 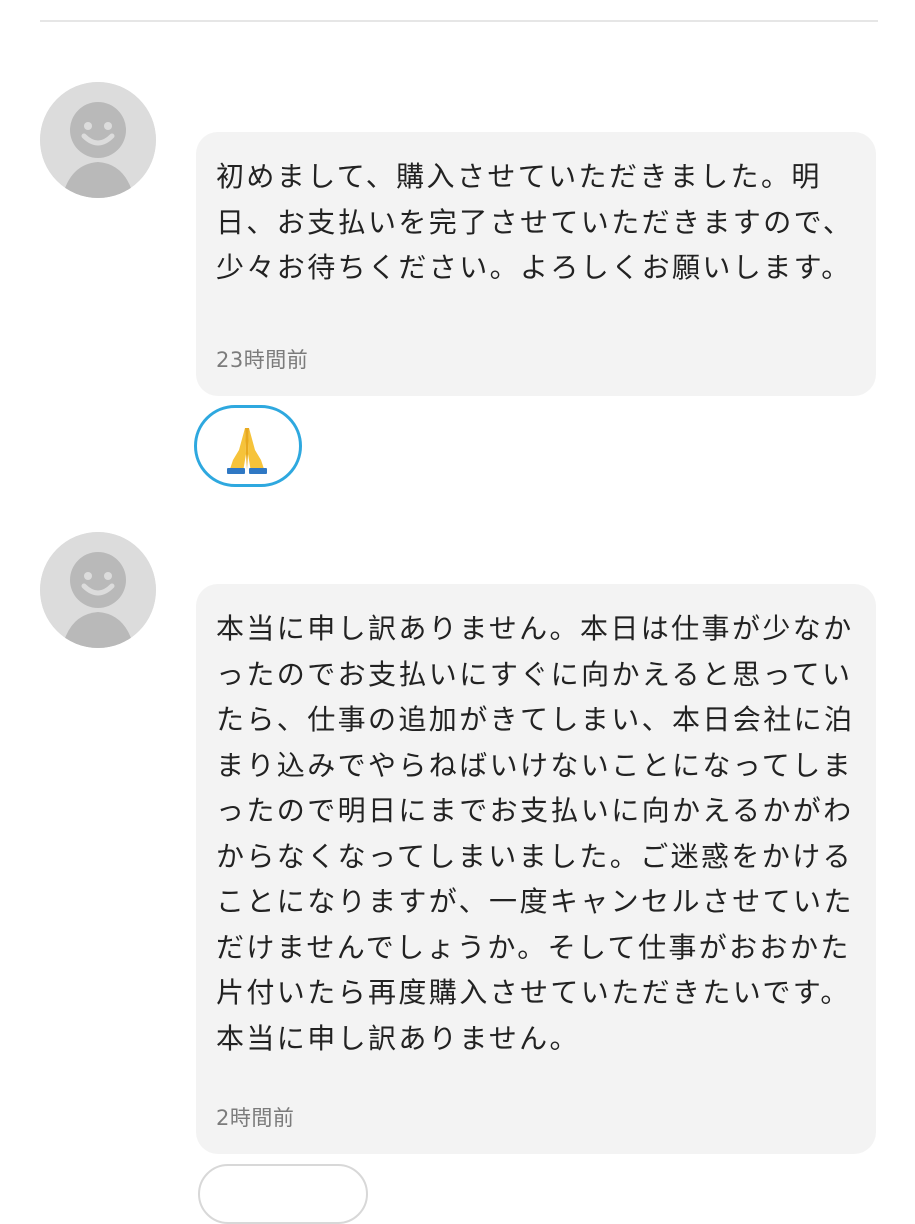 I want to click on top-divider, so click(x=459, y=21).